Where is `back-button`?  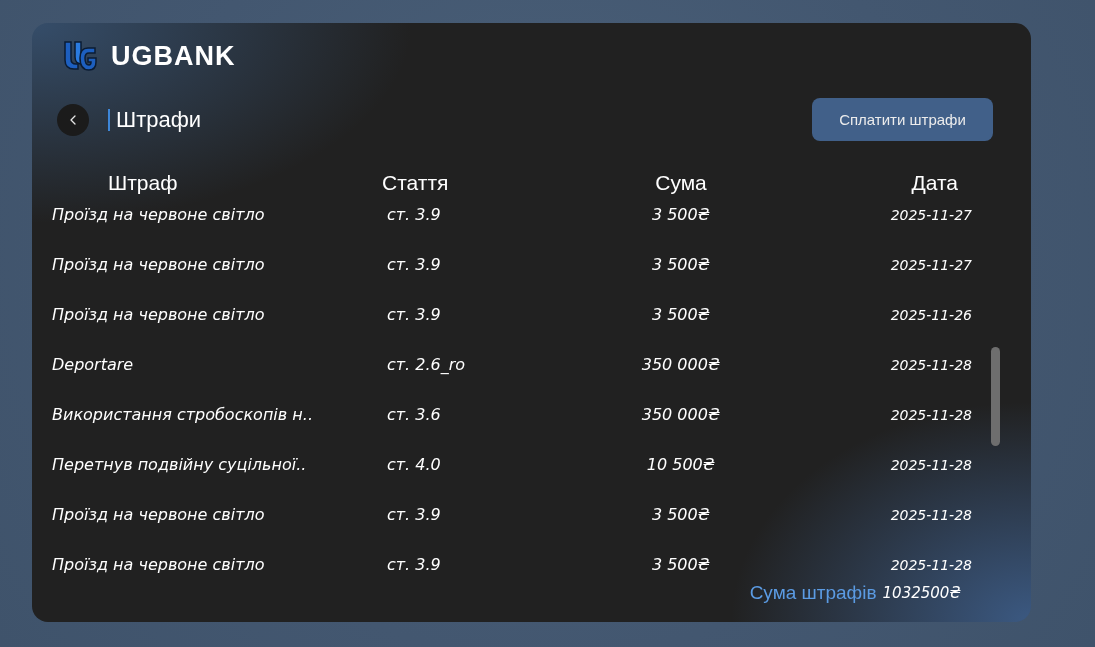
back-button is located at coordinates (73, 119).